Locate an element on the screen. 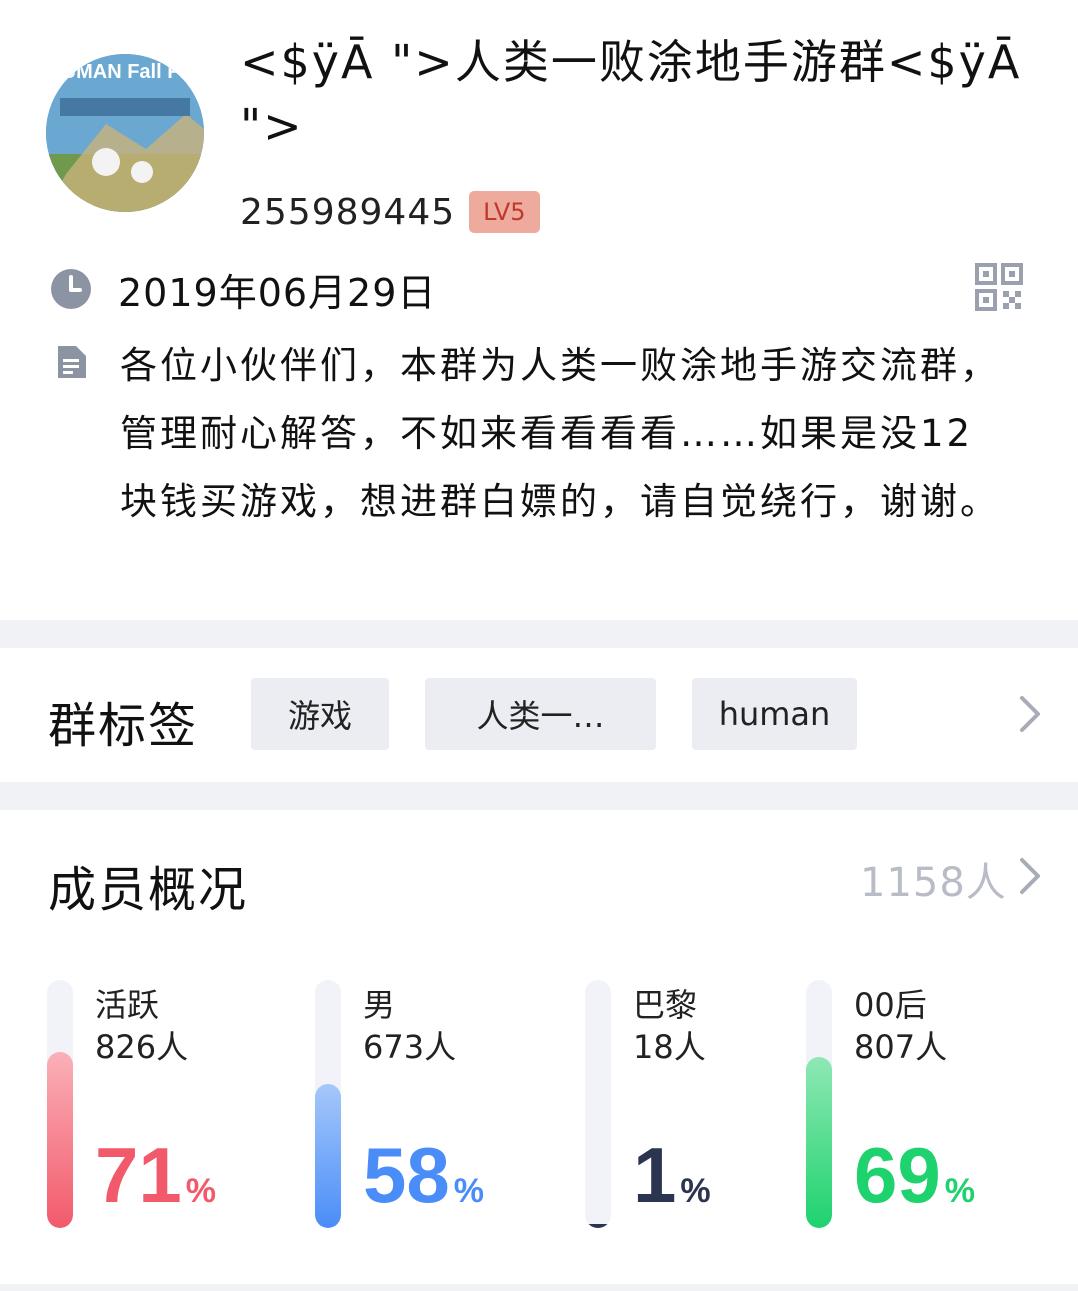  level-badge: LV5 is located at coordinates (504, 212).